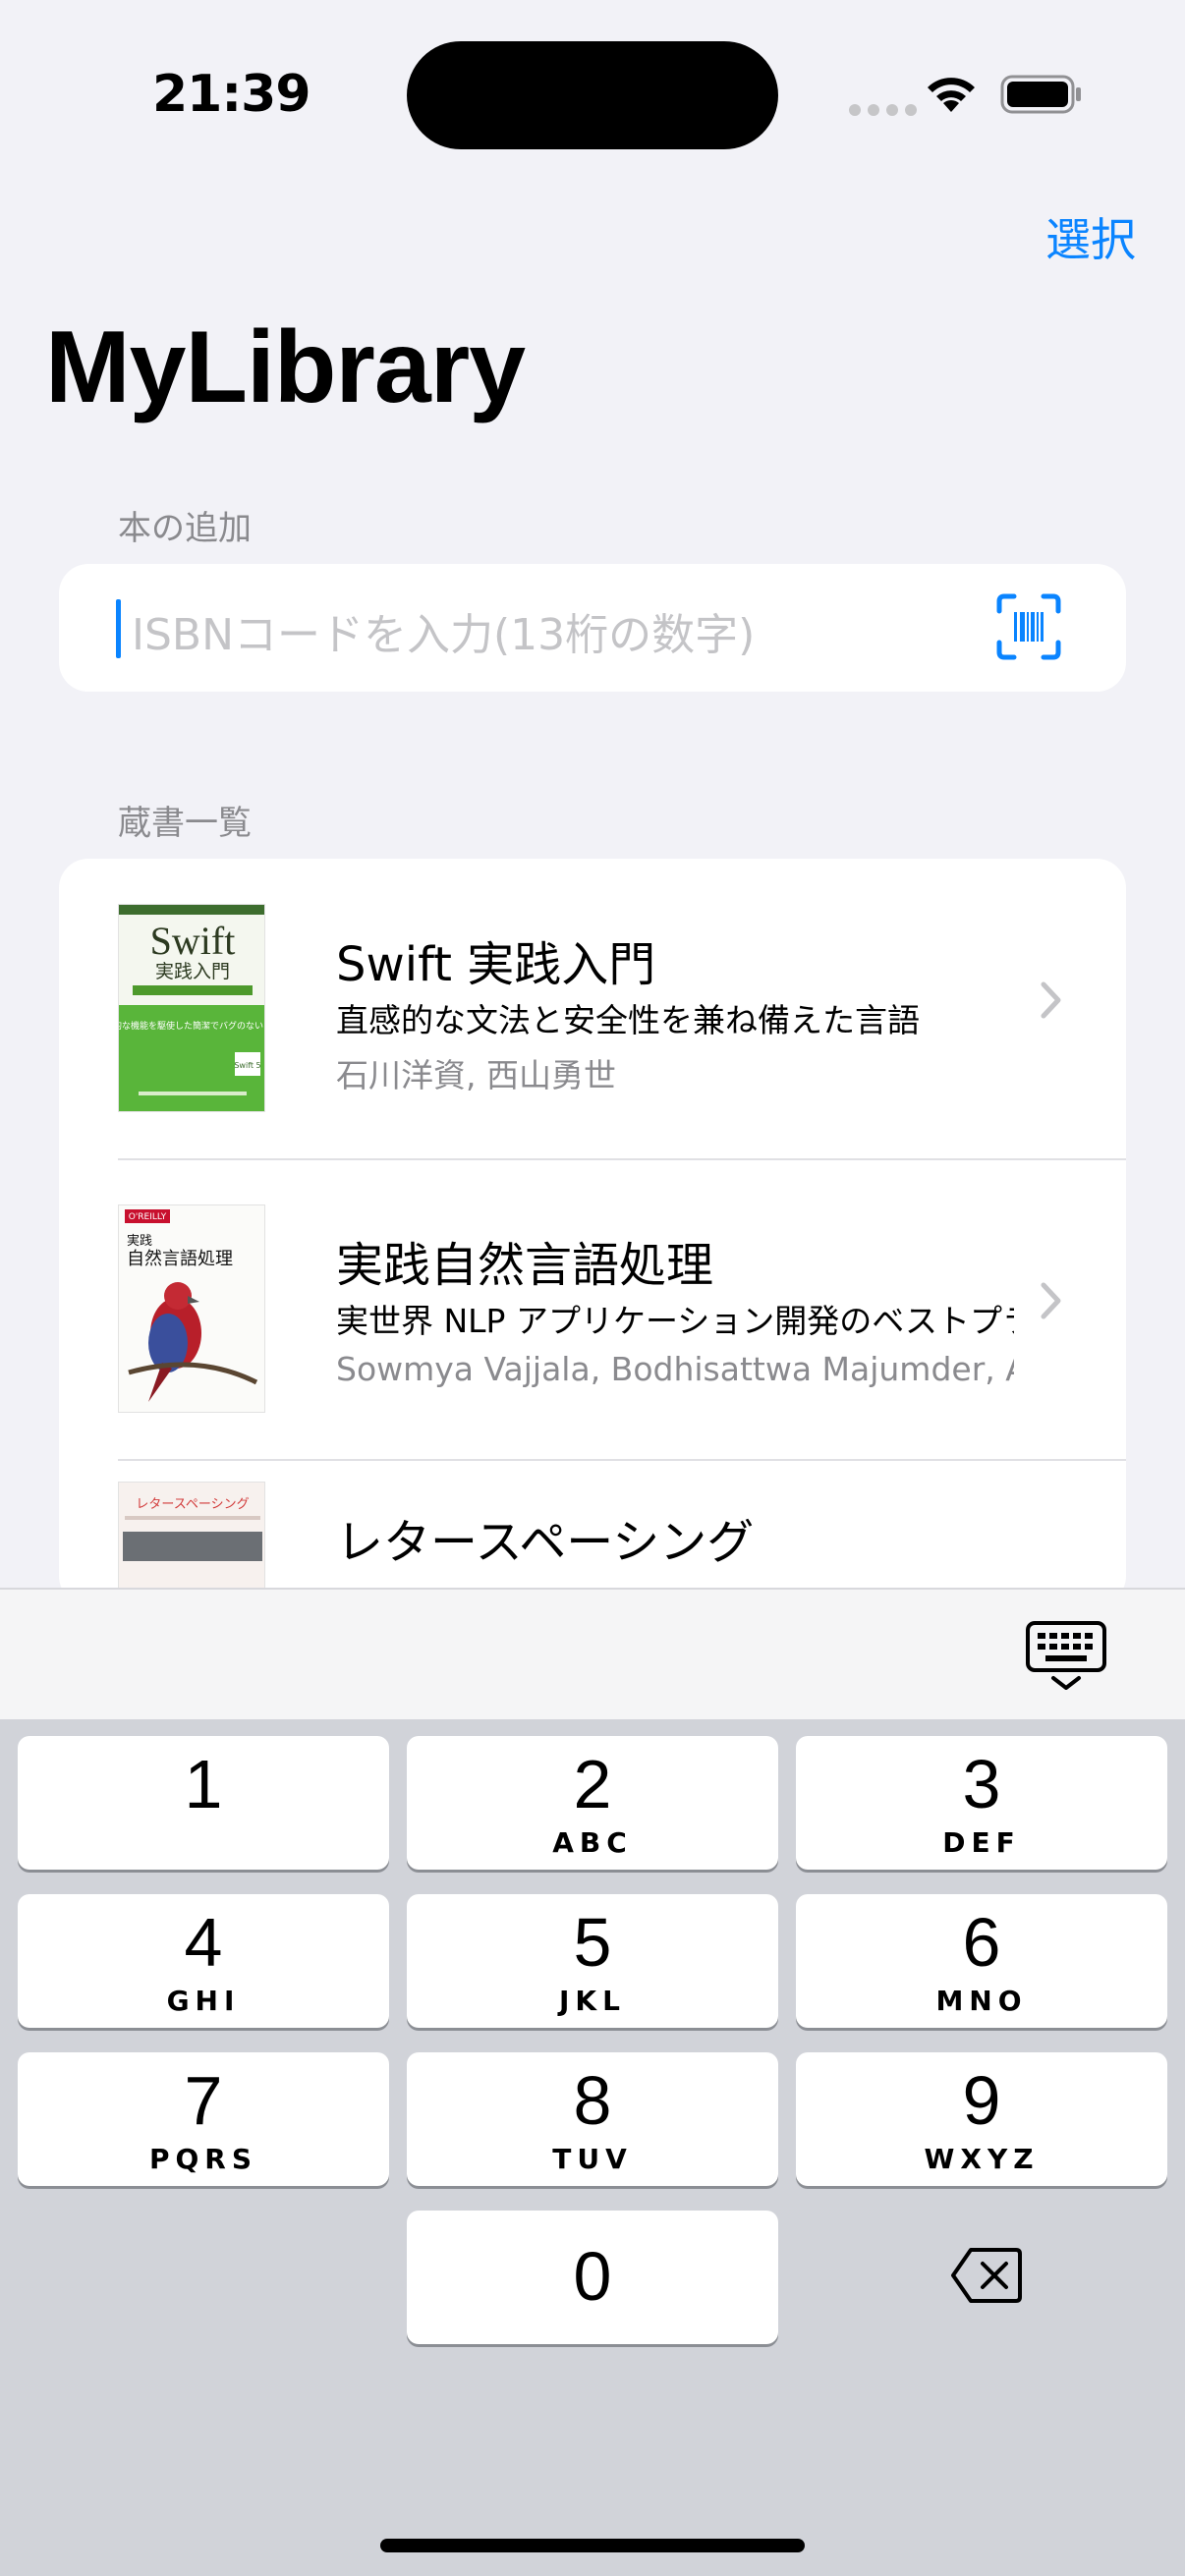 Image resolution: width=1185 pixels, height=2576 pixels. Describe the element at coordinates (203, 2159) in the screenshot. I see `key-letters: PQRS` at that location.